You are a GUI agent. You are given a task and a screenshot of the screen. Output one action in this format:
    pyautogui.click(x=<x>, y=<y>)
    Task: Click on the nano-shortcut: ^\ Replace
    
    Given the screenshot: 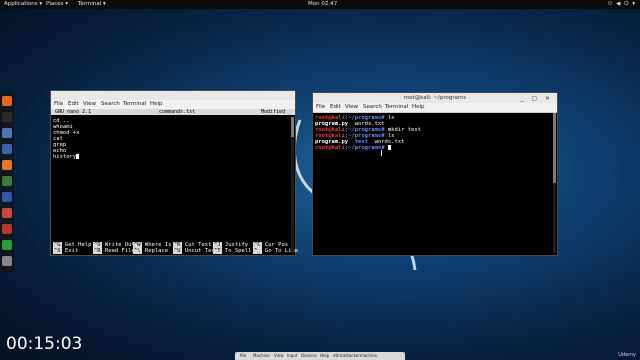 What is the action you would take?
    pyautogui.click(x=150, y=251)
    